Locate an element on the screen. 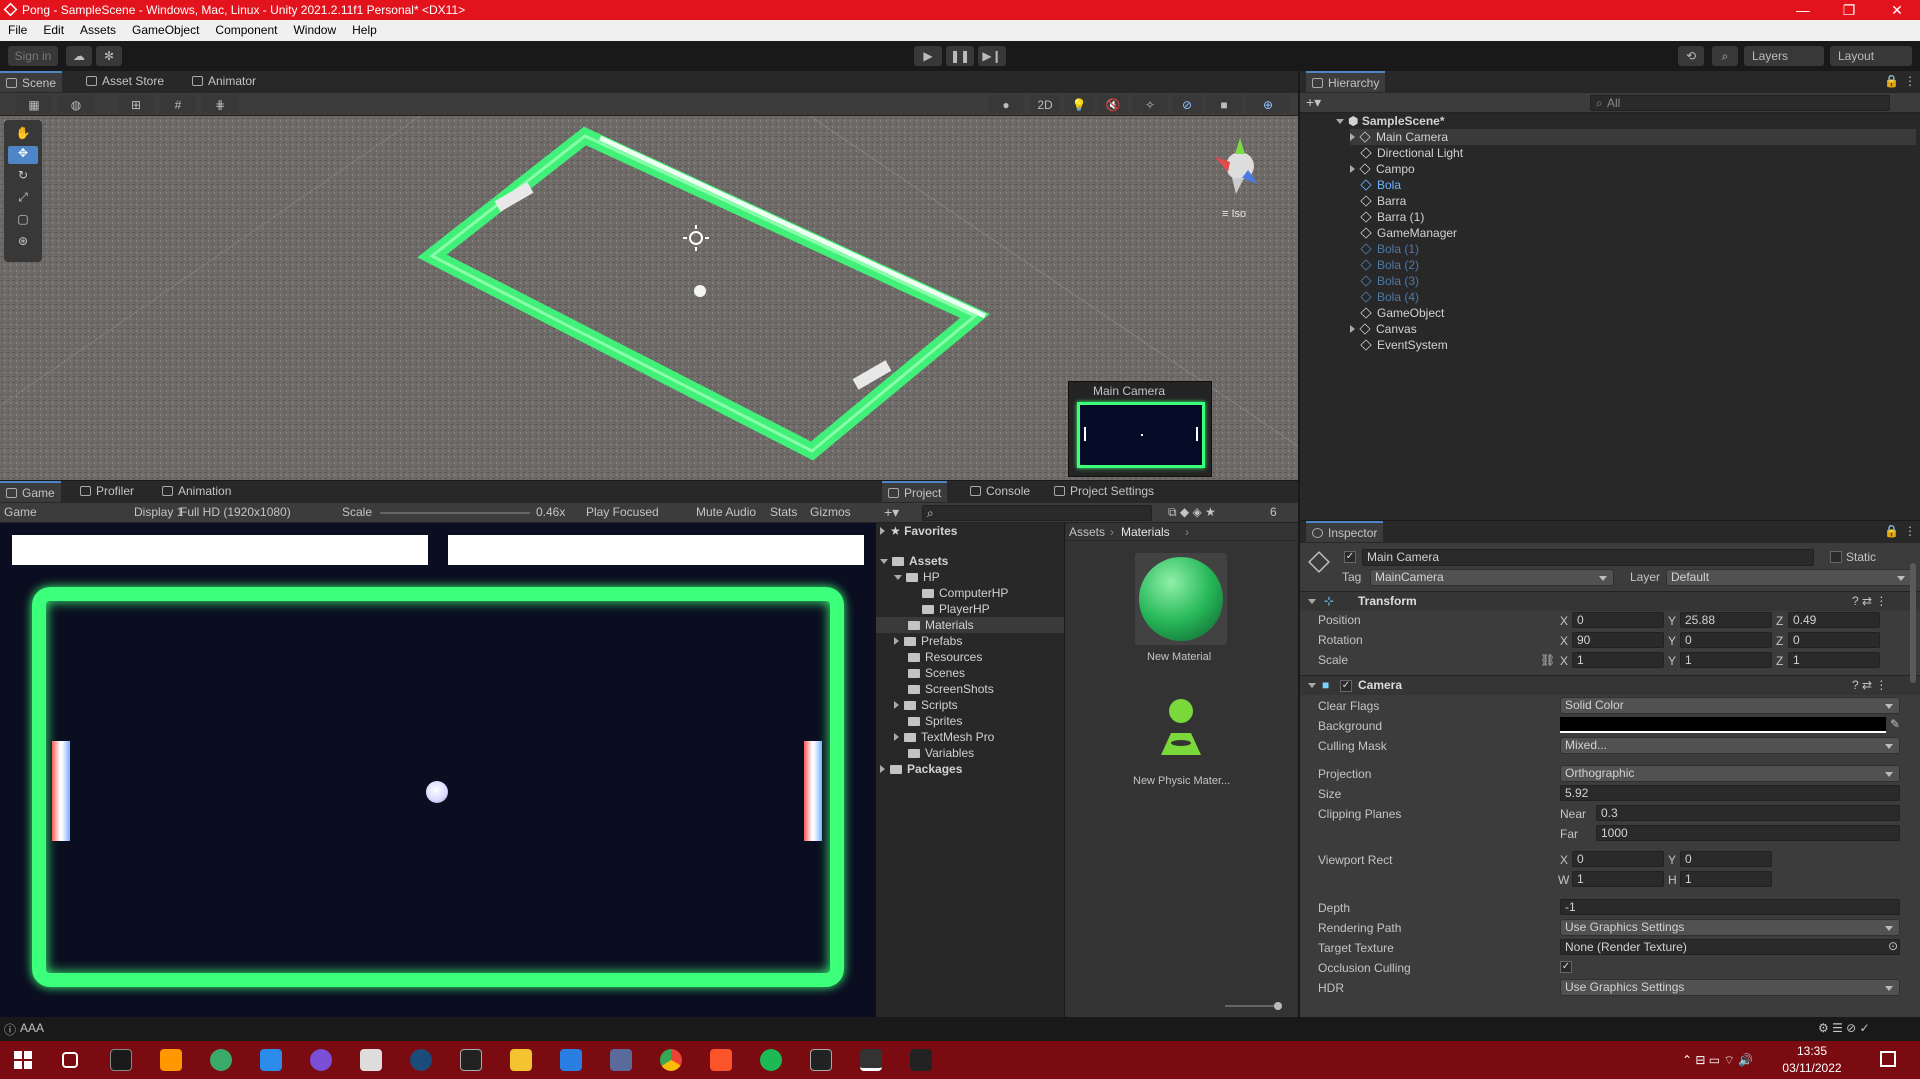  hierarchy-item-bola-1: Bola (1) is located at coordinates (1389, 249).